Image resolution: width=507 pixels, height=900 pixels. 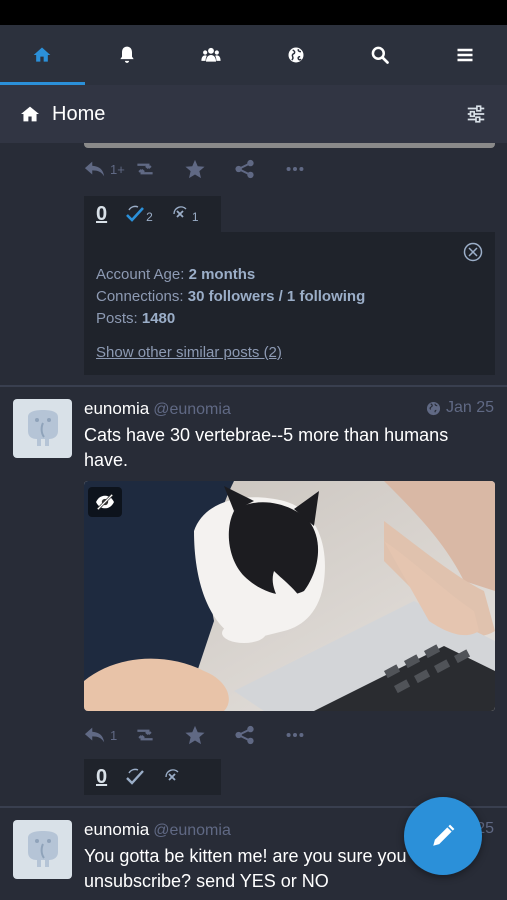 I want to click on connections: Connections: 30 followers / 1 following, so click(x=231, y=296).